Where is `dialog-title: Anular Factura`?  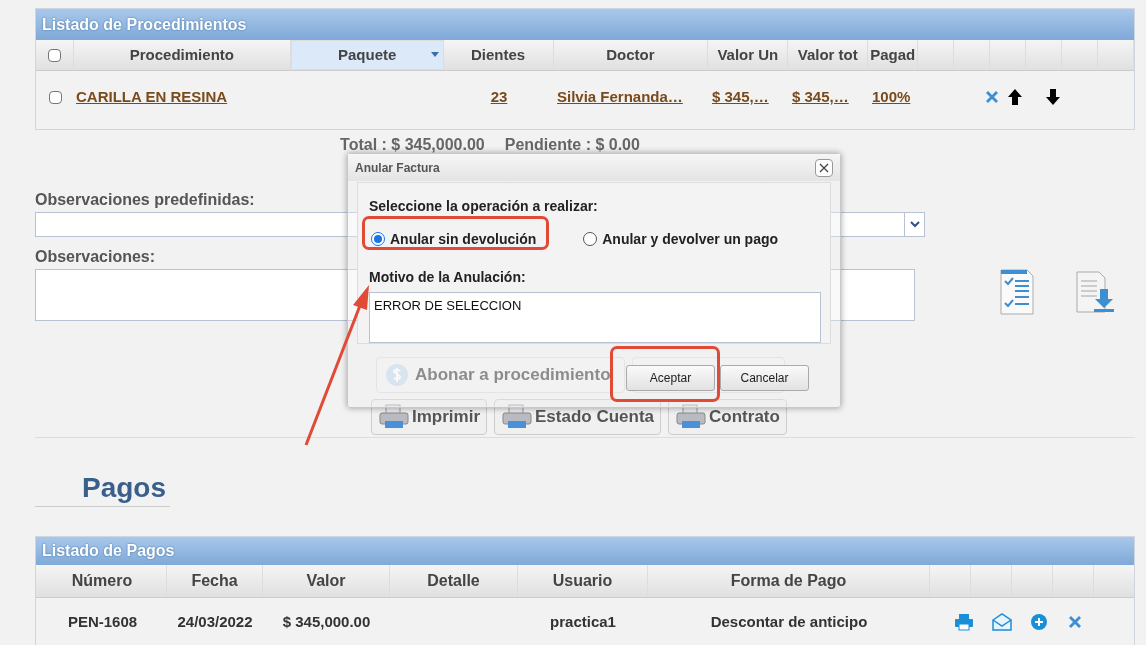
dialog-title: Anular Factura is located at coordinates (397, 168).